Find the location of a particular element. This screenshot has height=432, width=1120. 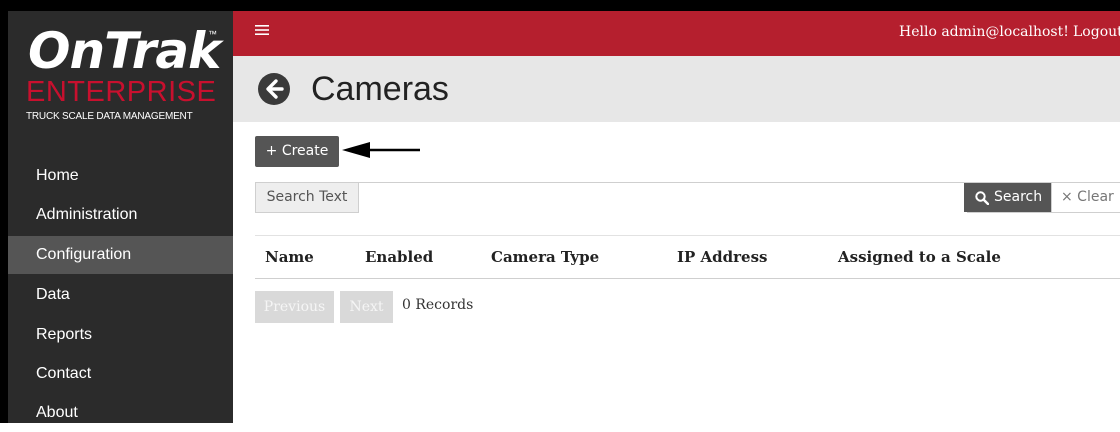

search-button: Search is located at coordinates (1007, 197).